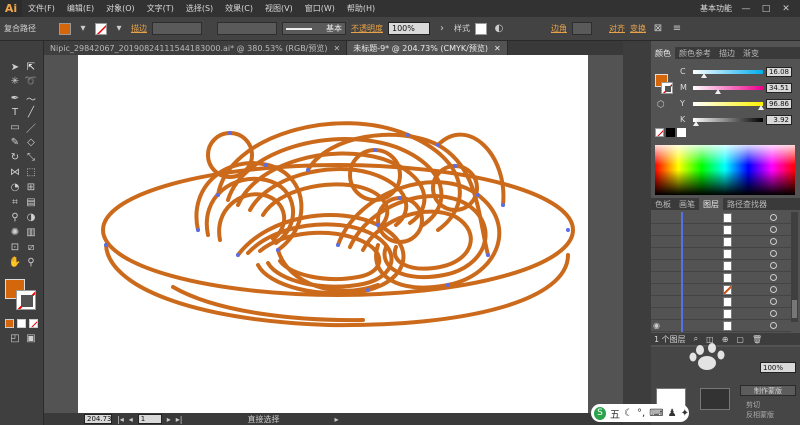 The height and width of the screenshot is (425, 800). Describe the element at coordinates (658, 29) in the screenshot. I see `isolate-icon: ⊠` at that location.